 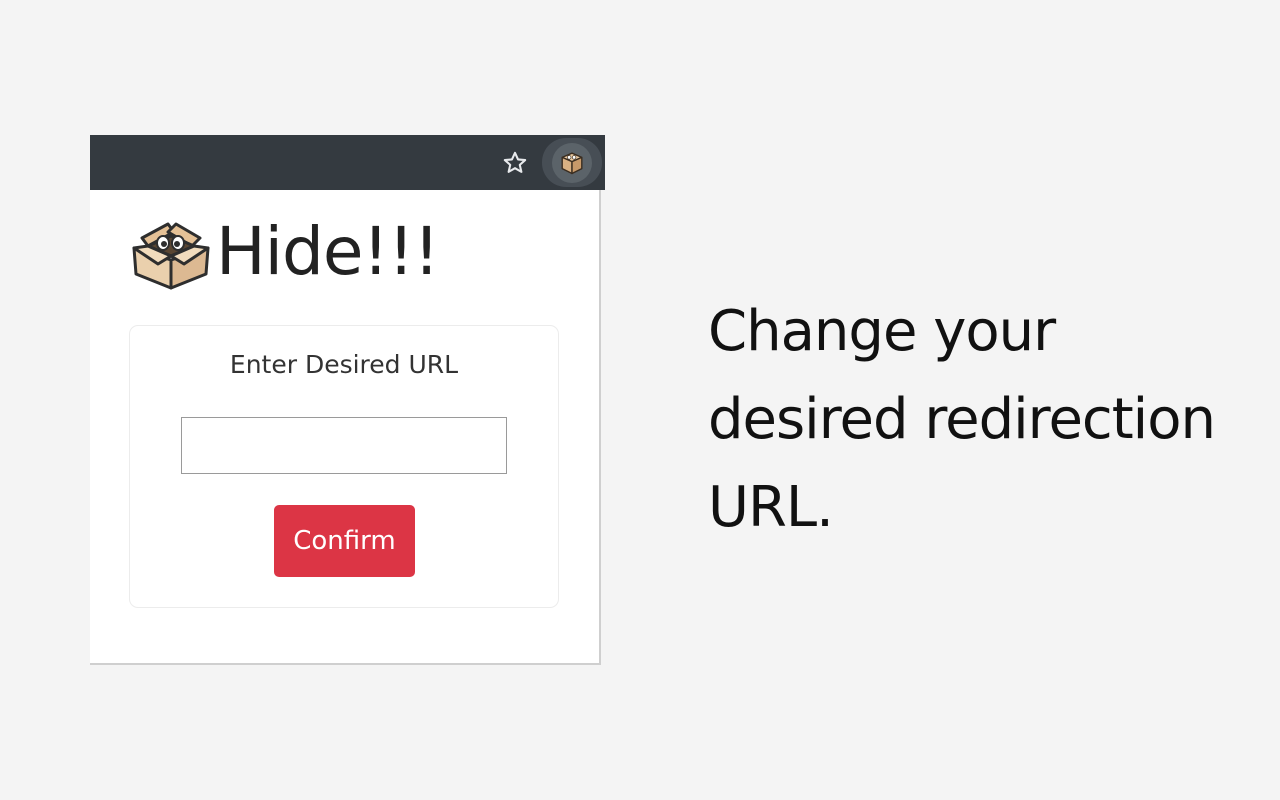 I want to click on browser-toolbar, so click(x=347, y=162).